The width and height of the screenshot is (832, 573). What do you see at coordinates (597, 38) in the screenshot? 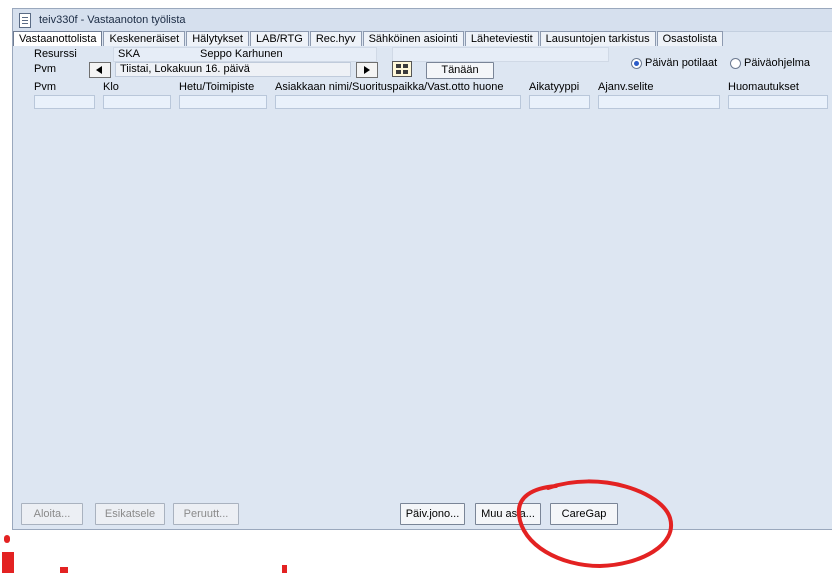
I see `tab-lausuntojen-tarkistus: Lausuntojen tarkistus` at bounding box center [597, 38].